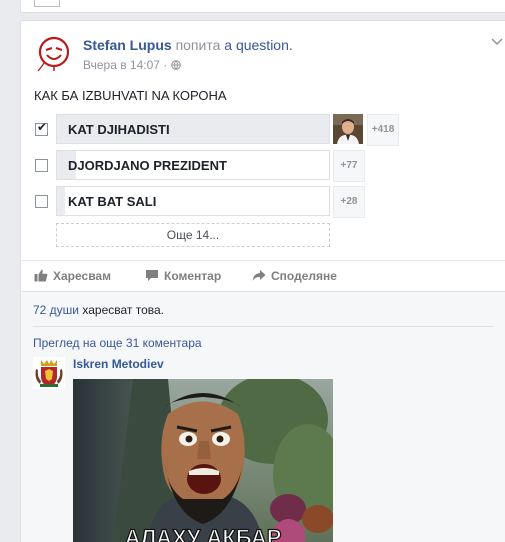 The height and width of the screenshot is (542, 505). I want to click on previous-post-card, so click(262, 6).